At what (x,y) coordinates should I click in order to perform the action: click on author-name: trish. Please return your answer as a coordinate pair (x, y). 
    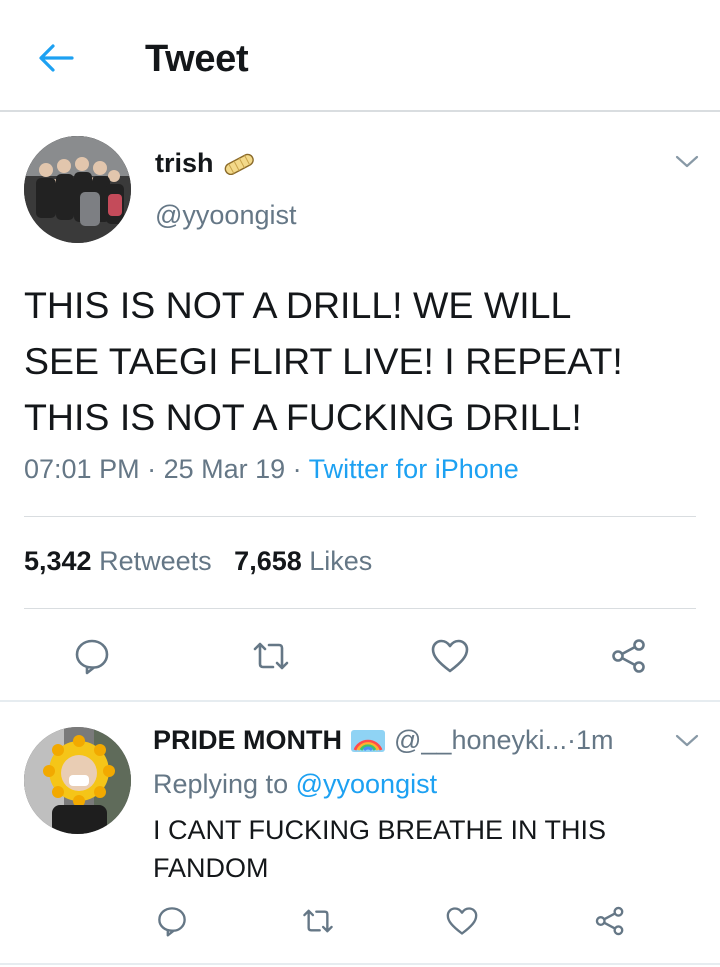
    Looking at the image, I should click on (205, 163).